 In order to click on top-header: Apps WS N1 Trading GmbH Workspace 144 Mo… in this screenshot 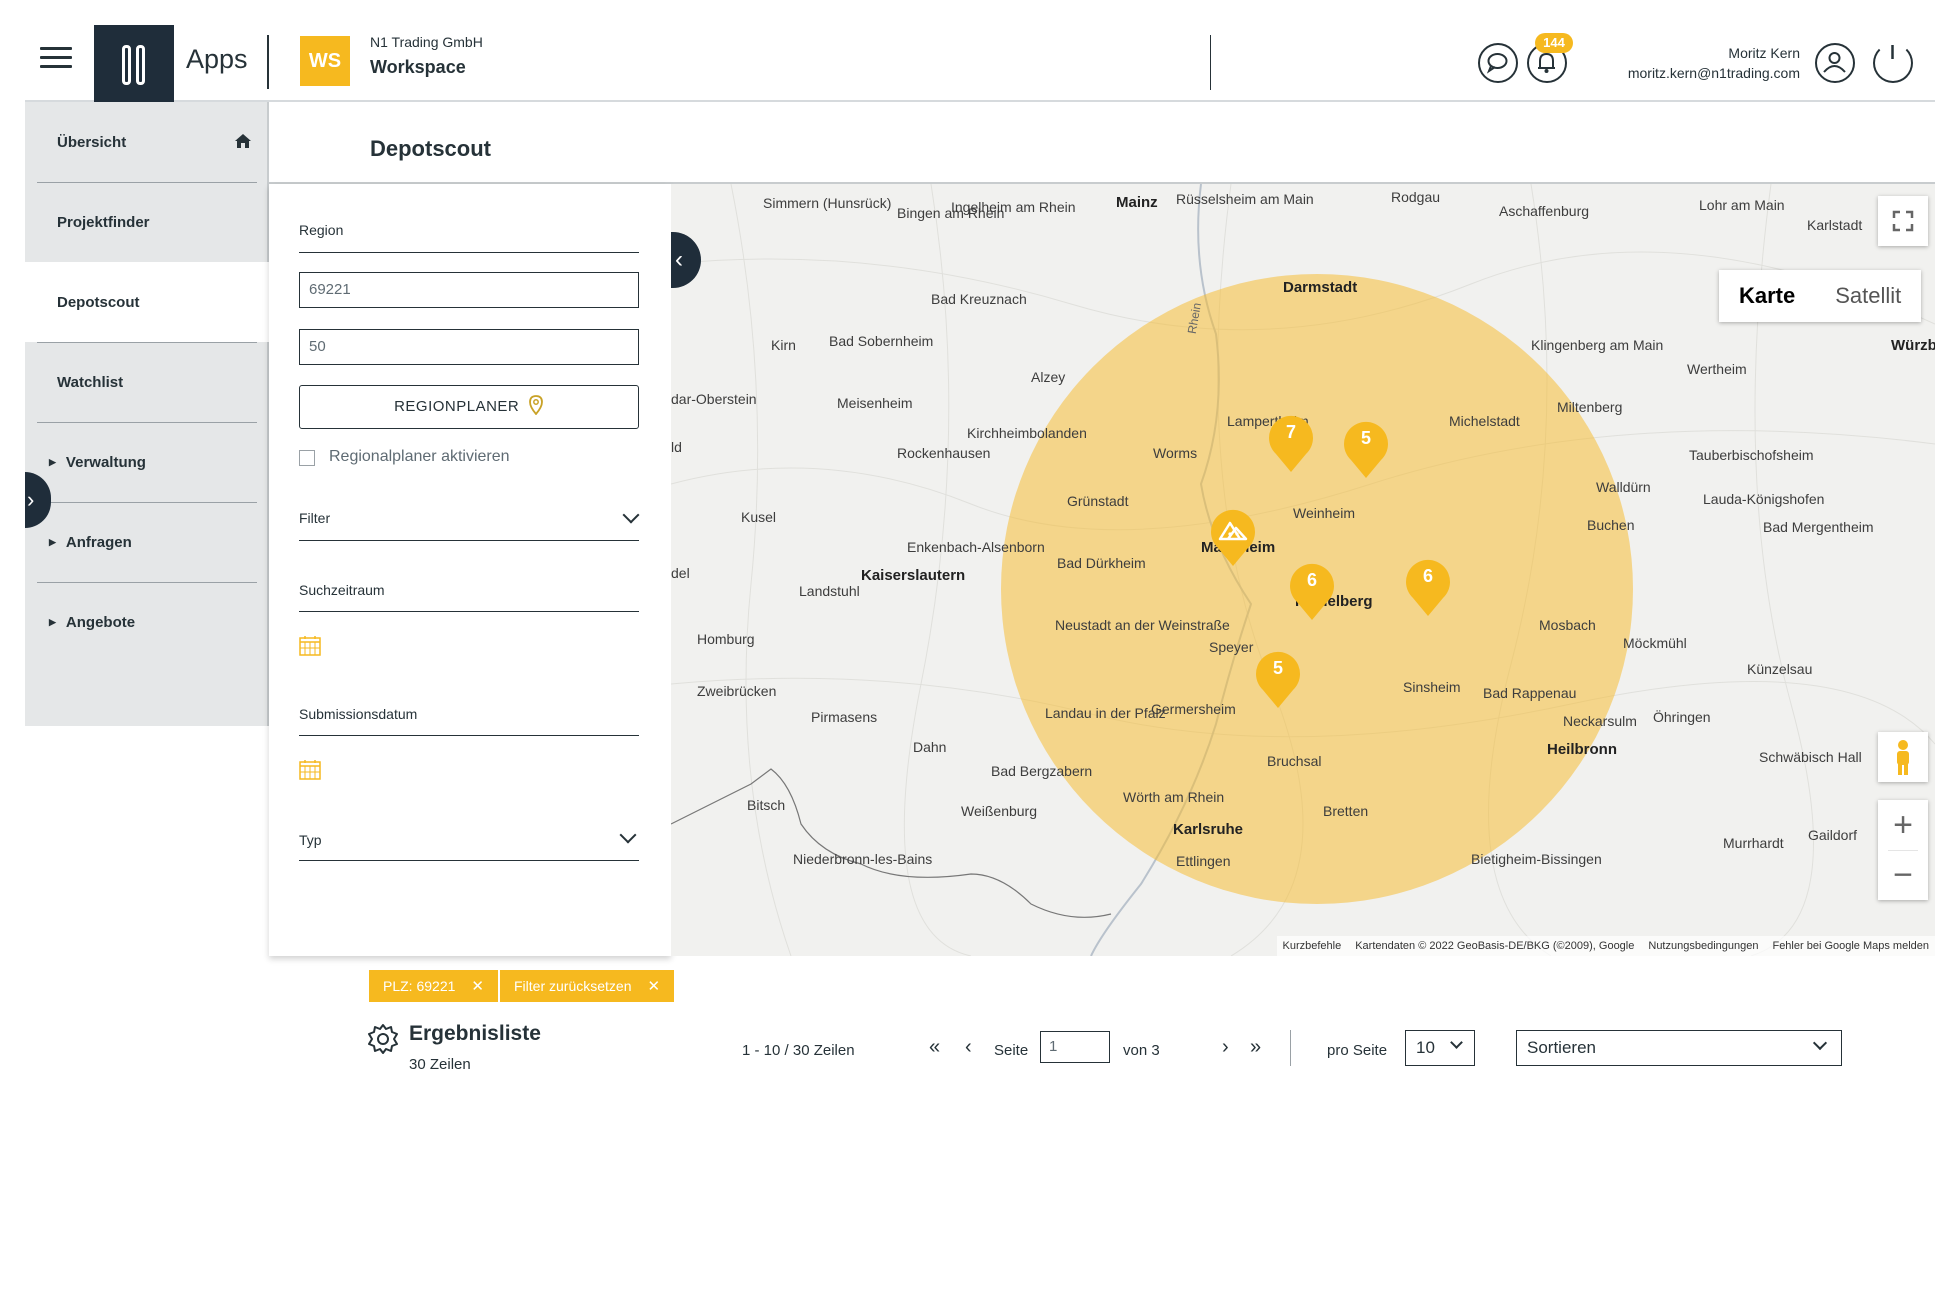, I will do `click(980, 51)`.